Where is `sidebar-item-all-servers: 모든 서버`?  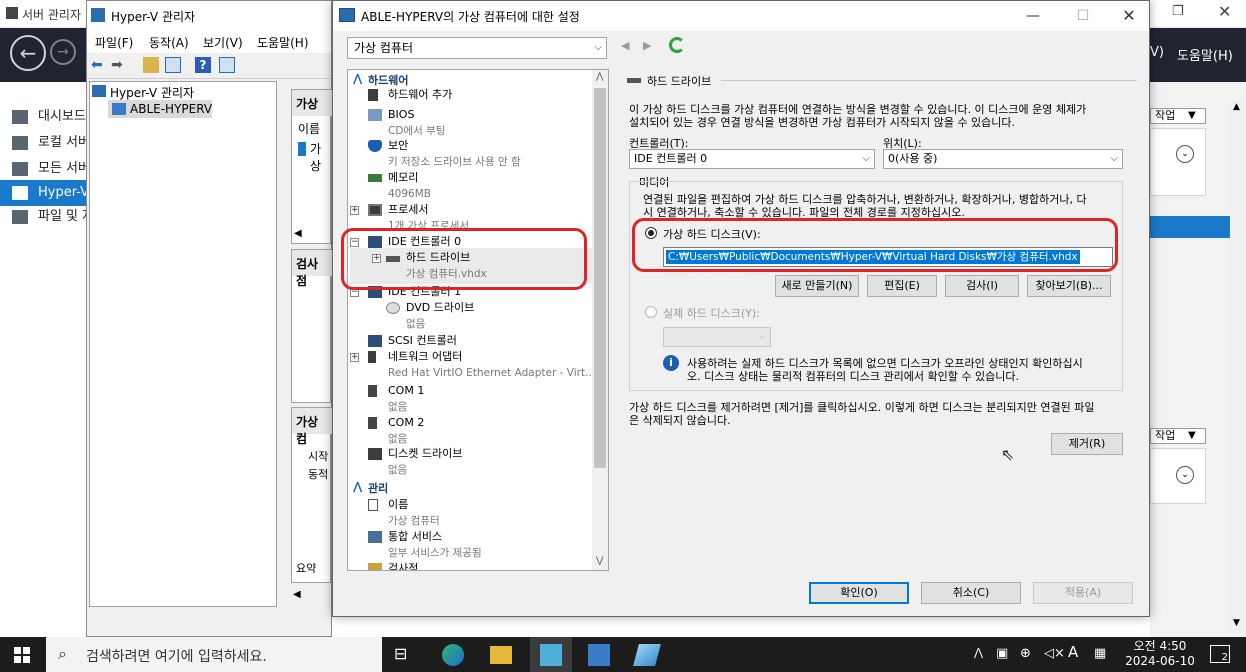
sidebar-item-all-servers: 모든 서버 is located at coordinates (43, 169).